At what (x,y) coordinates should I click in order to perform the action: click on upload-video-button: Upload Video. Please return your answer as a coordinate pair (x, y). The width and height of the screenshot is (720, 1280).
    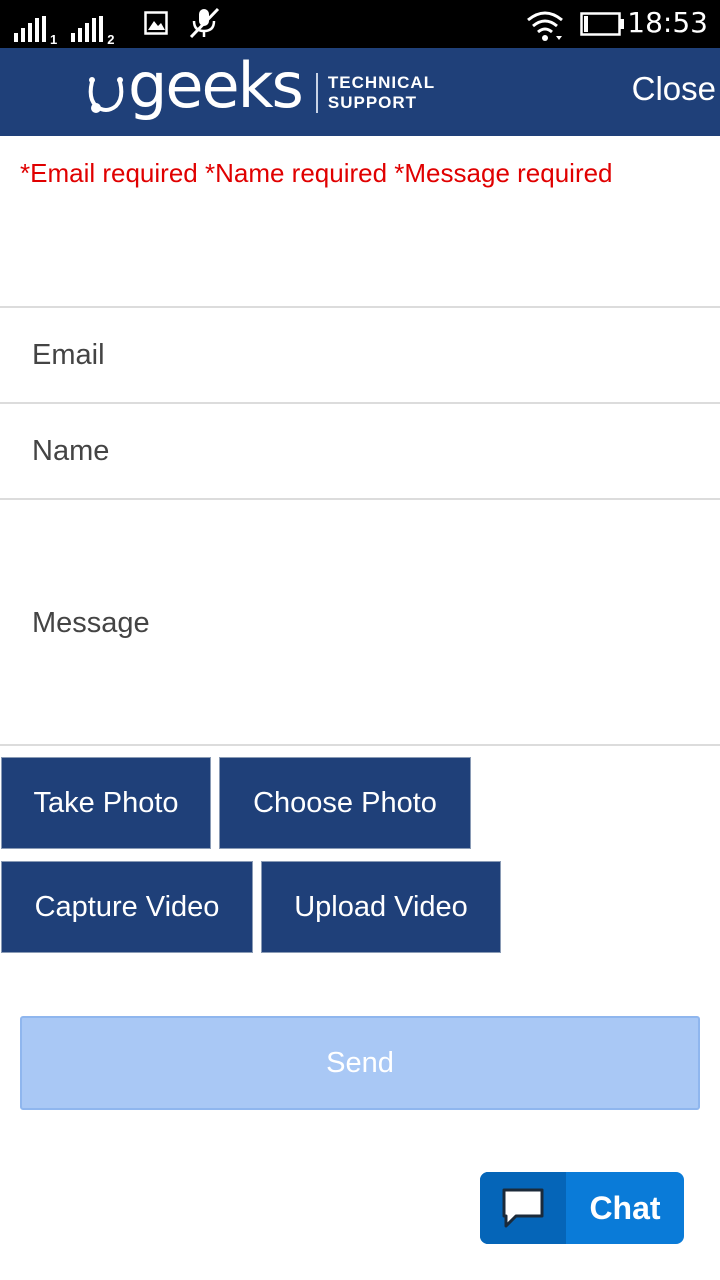
    Looking at the image, I should click on (381, 907).